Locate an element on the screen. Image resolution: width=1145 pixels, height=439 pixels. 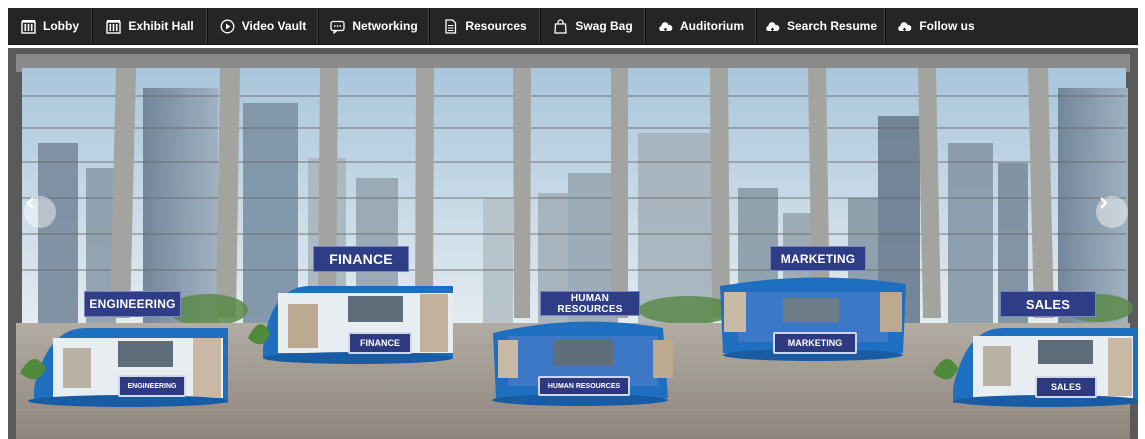
booth-sign-sales: SALES is located at coordinates (1066, 387).